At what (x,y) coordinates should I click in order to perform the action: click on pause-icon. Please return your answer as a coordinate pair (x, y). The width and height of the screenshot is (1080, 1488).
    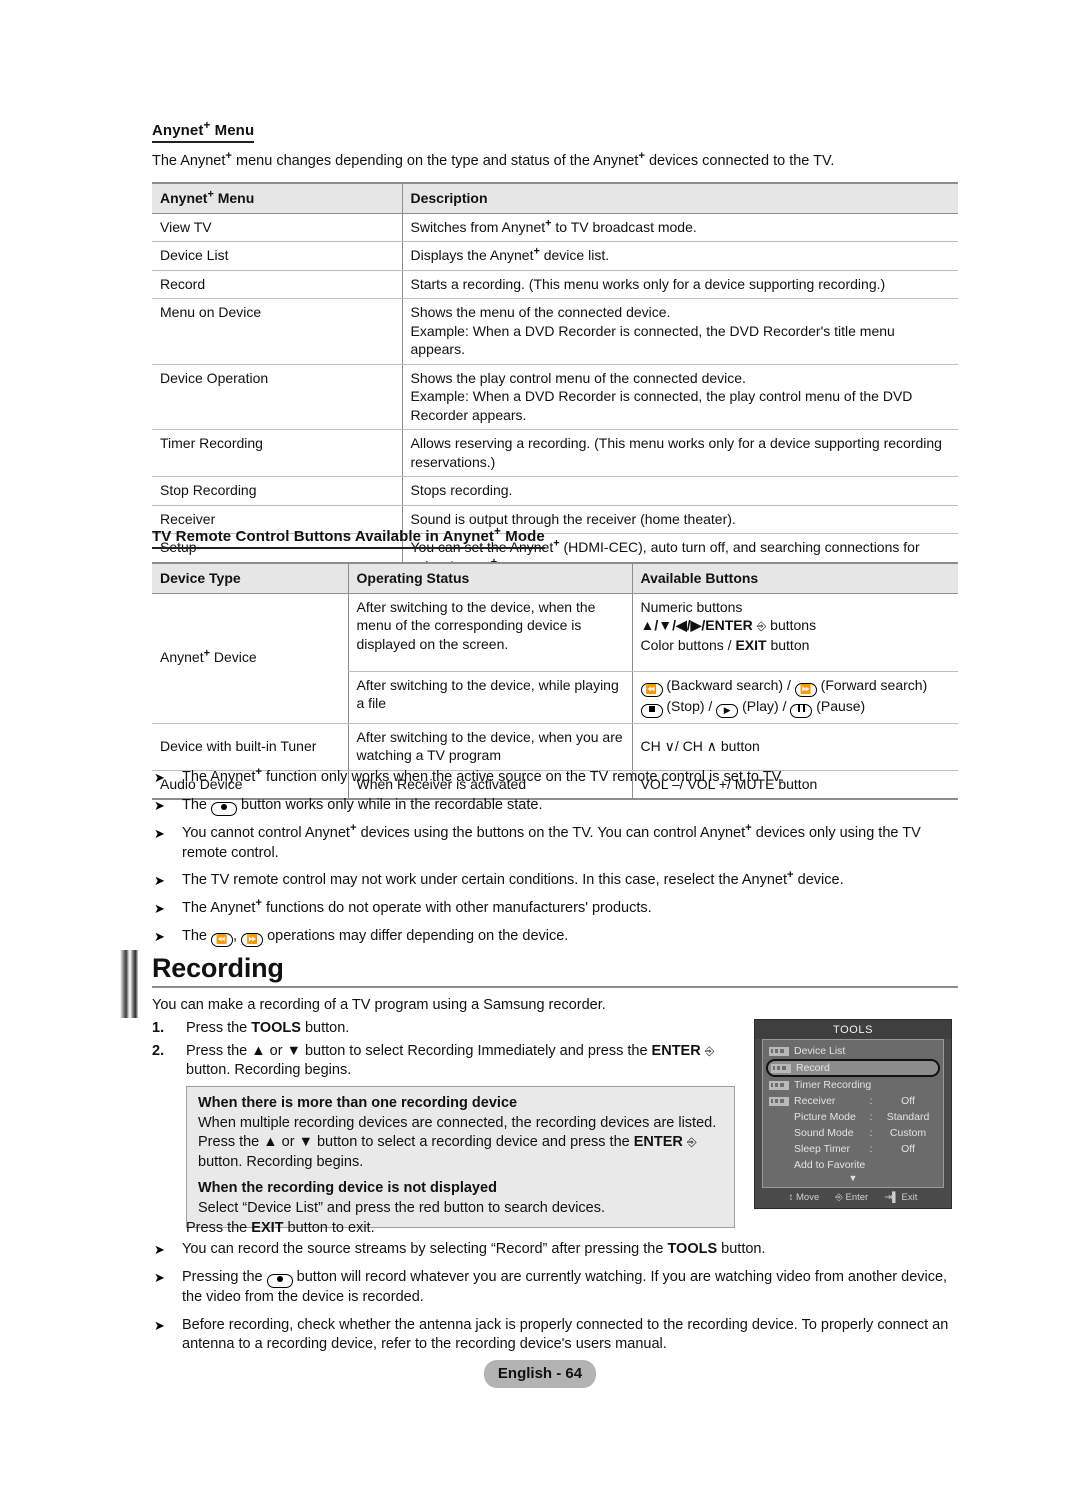
    Looking at the image, I should click on (801, 710).